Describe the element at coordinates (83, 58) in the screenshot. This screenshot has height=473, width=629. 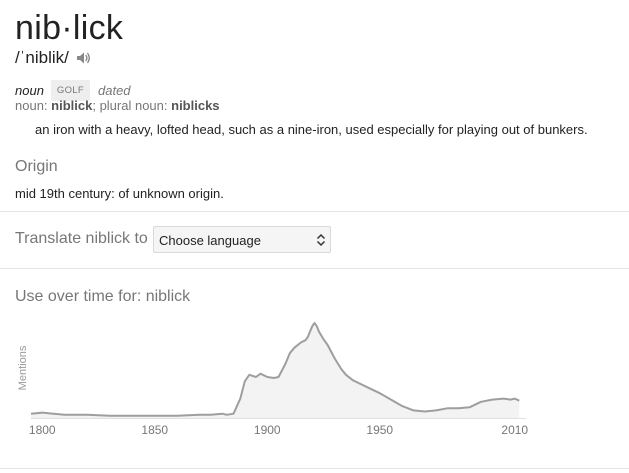
I see `speaker-icon` at that location.